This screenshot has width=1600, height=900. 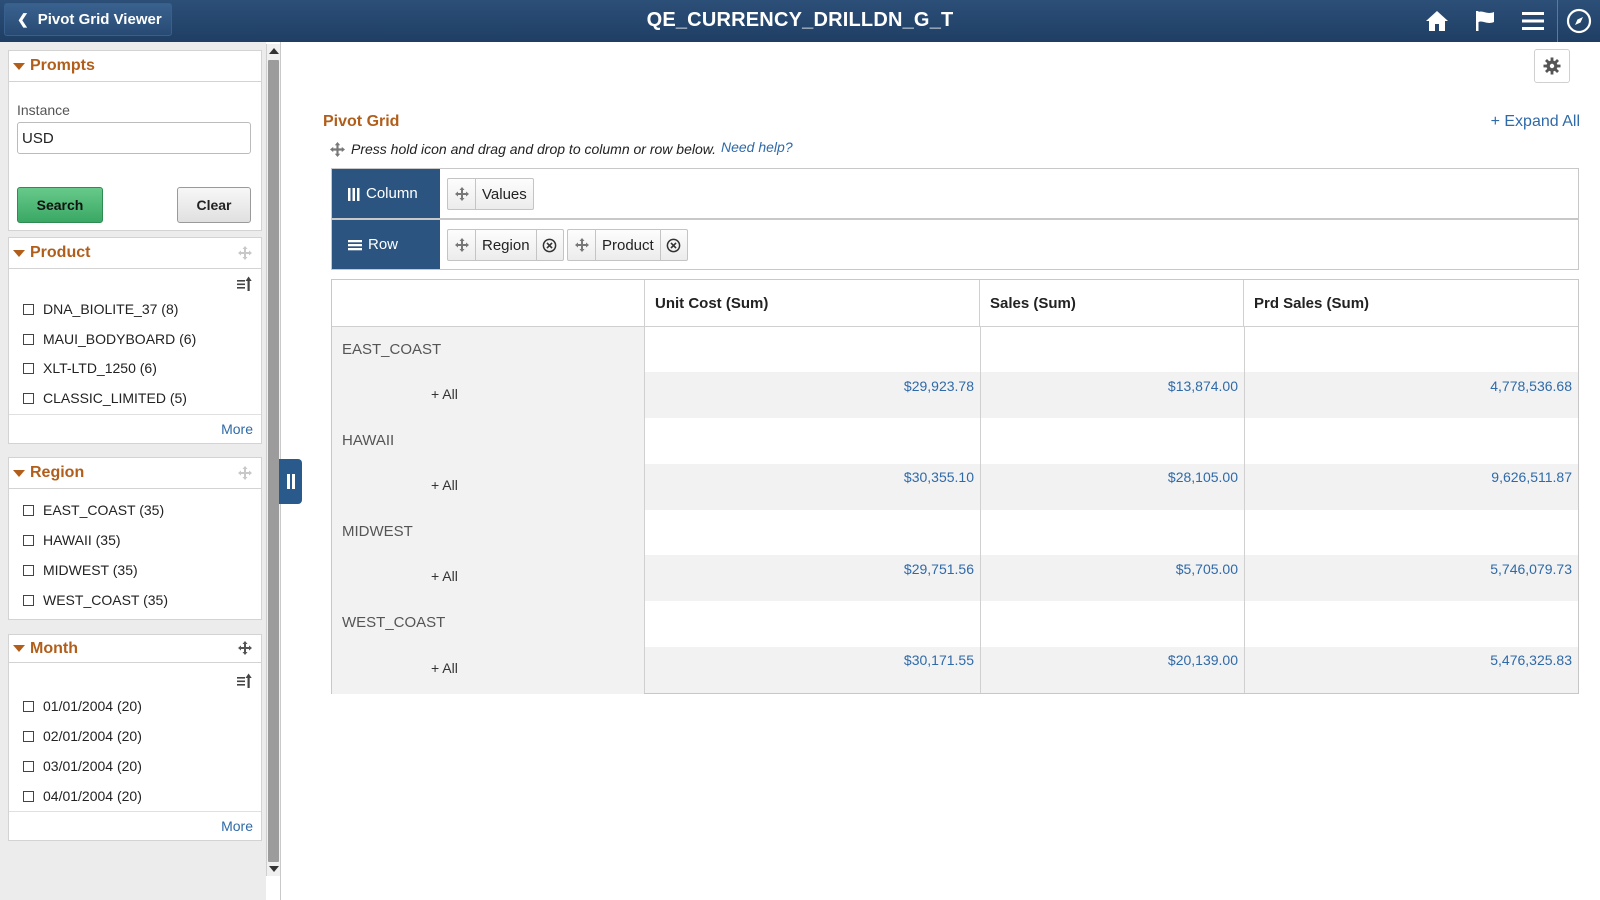 I want to click on facet-item: XLT-LTD_1250 (6), so click(x=90, y=368).